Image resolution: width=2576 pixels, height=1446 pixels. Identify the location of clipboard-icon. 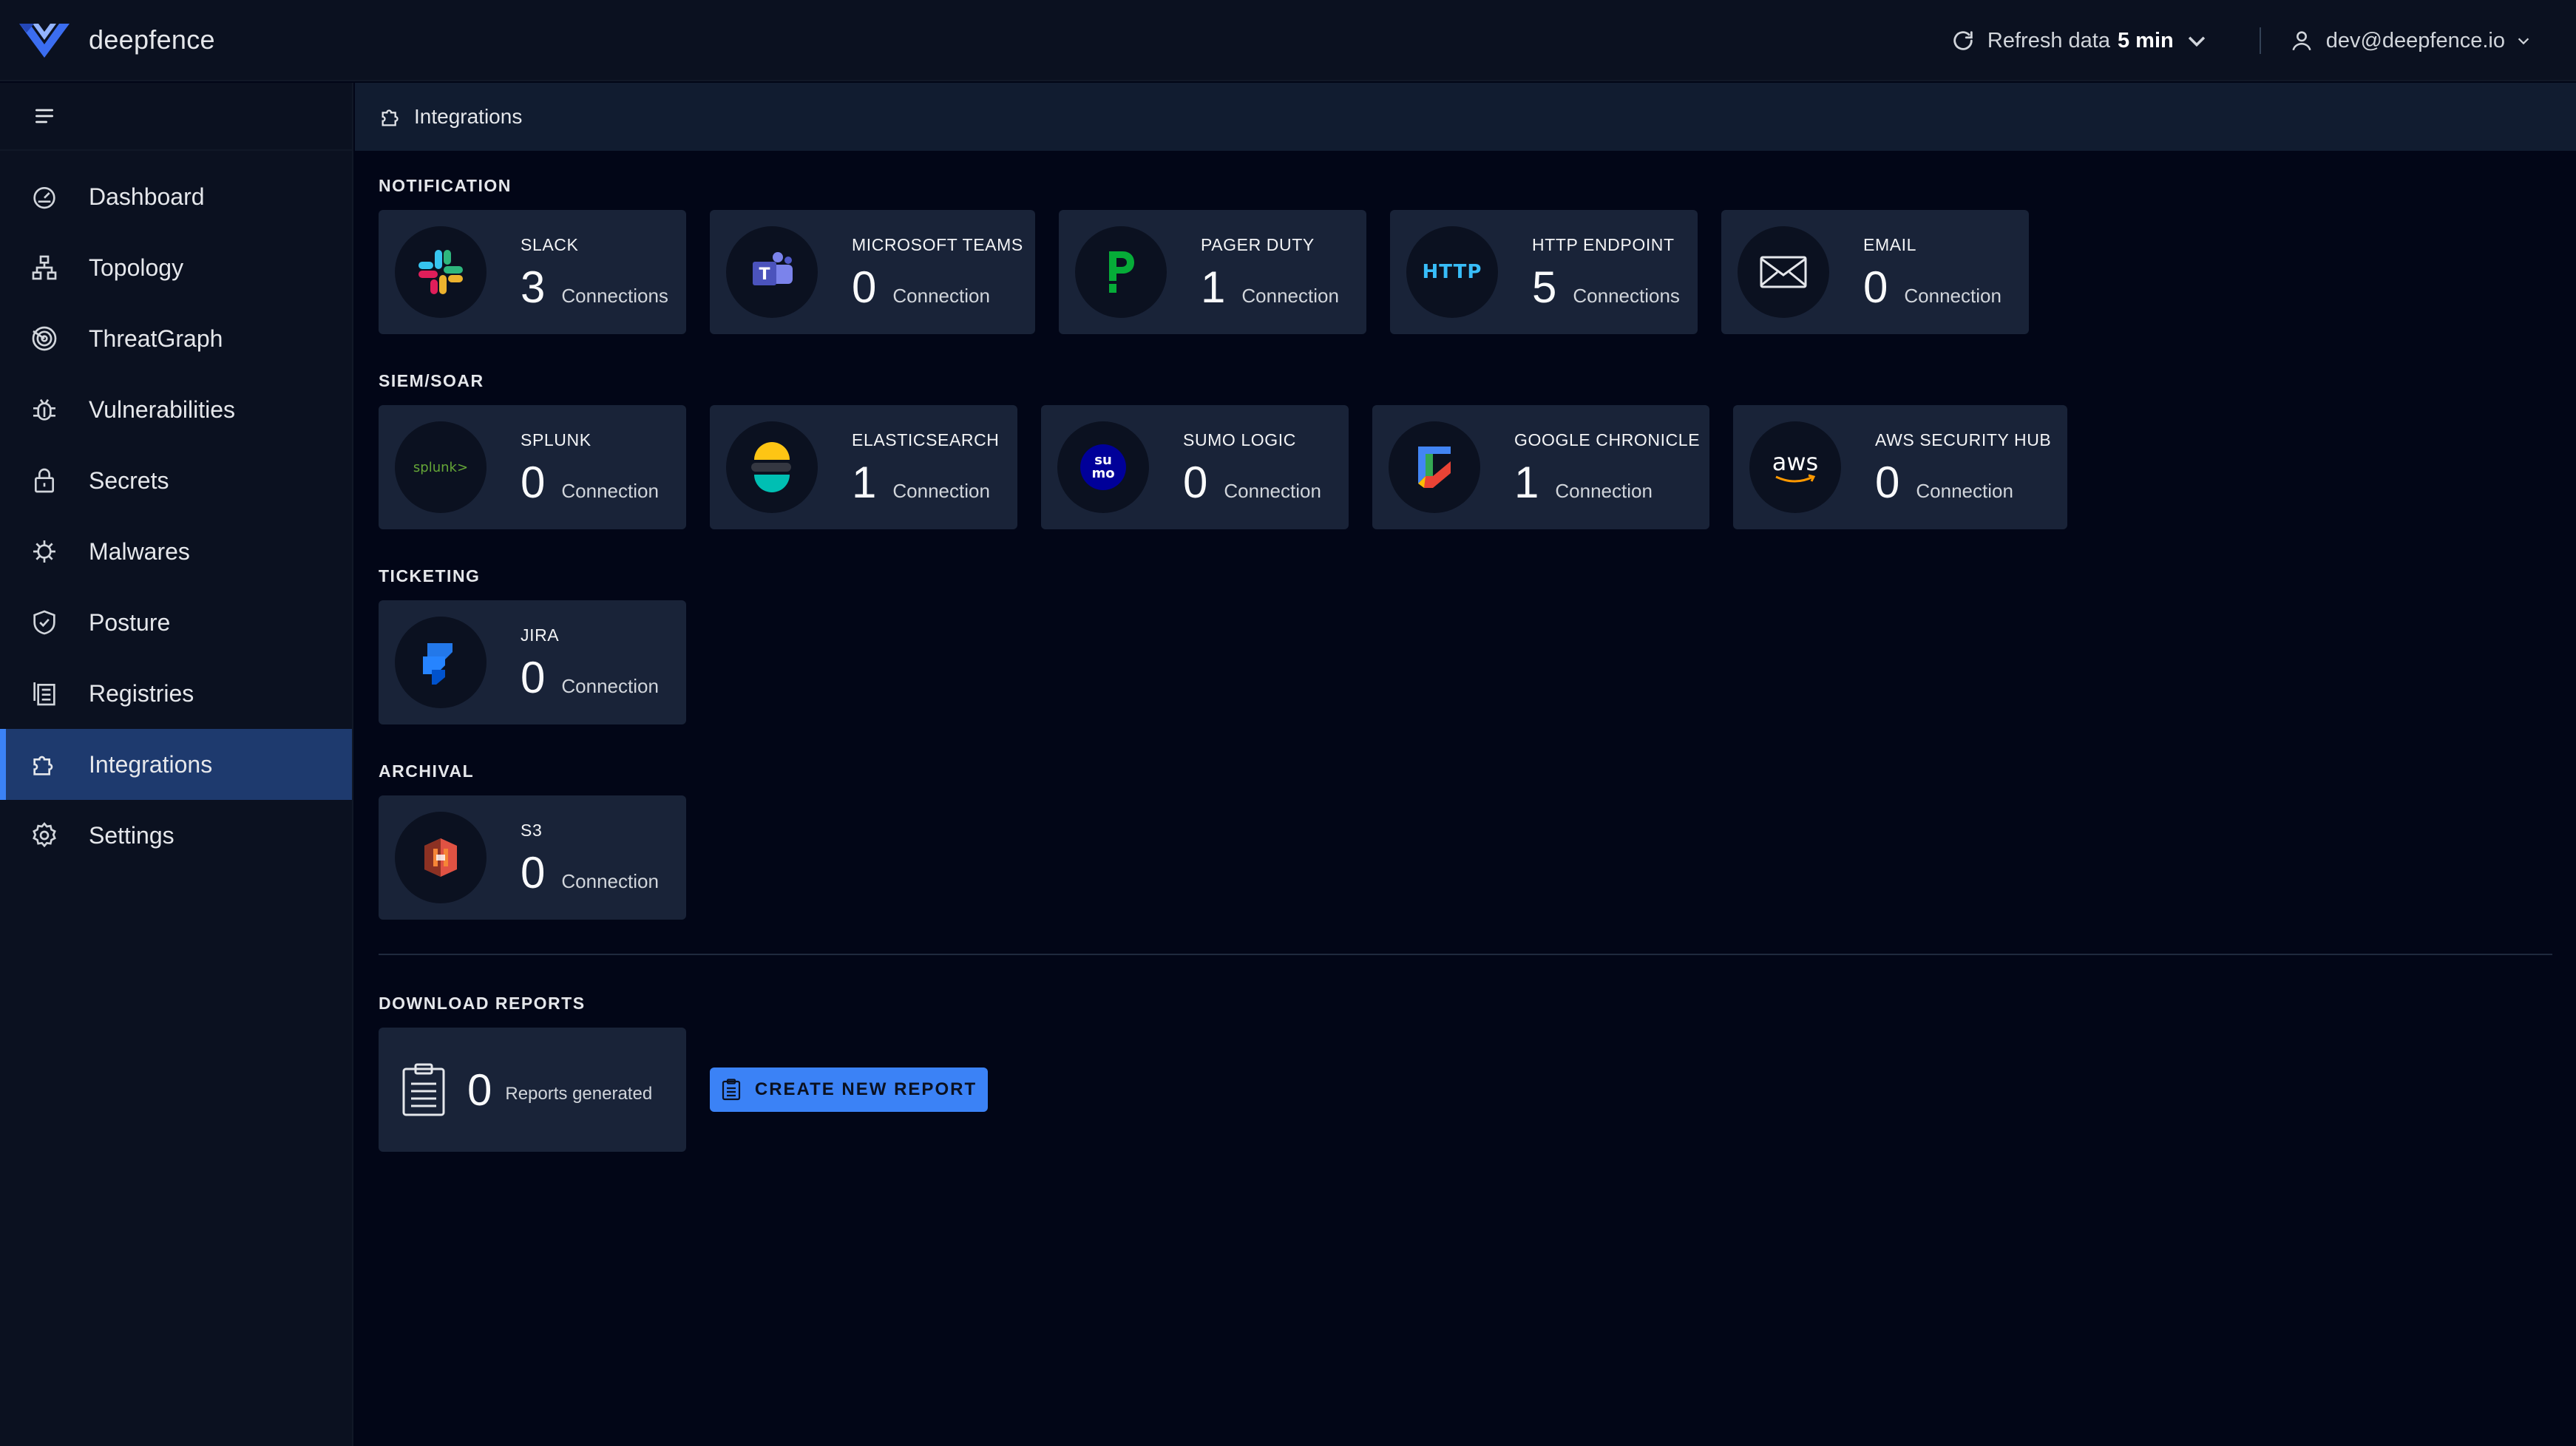
(423, 1089).